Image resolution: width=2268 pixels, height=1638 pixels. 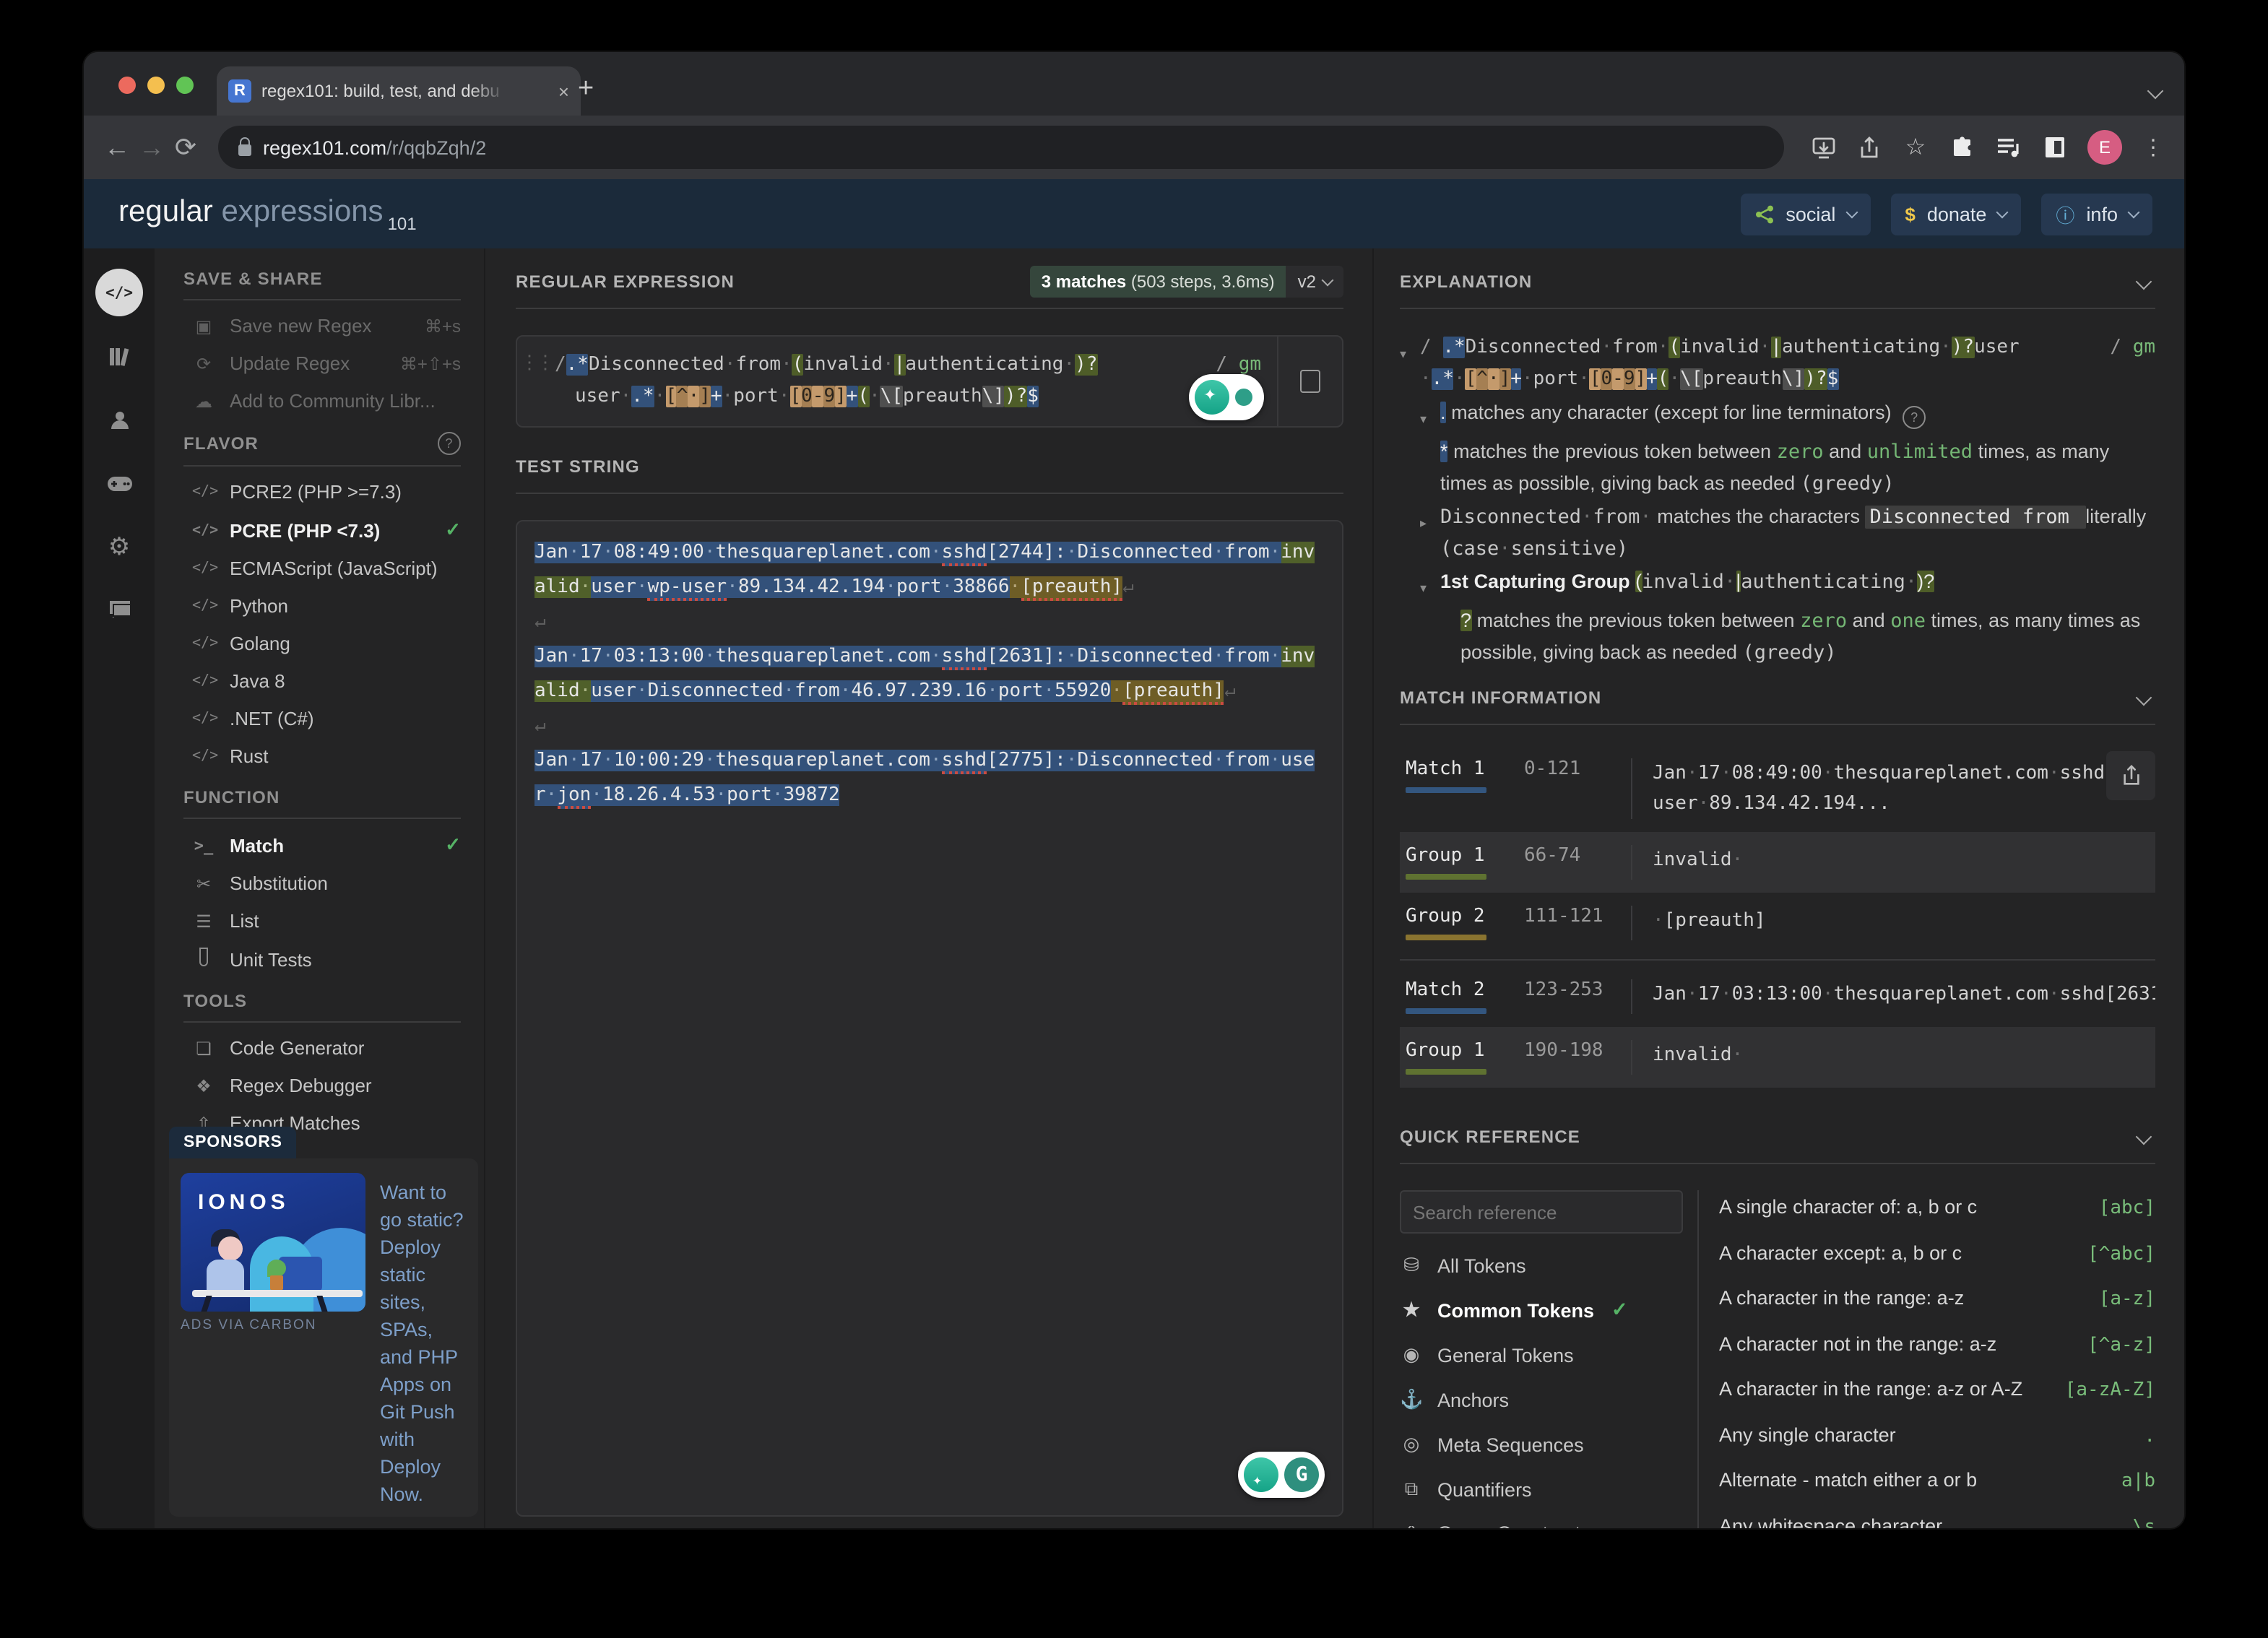 I want to click on qr-item: A character in the range: a-z [a-z], so click(x=1937, y=1298).